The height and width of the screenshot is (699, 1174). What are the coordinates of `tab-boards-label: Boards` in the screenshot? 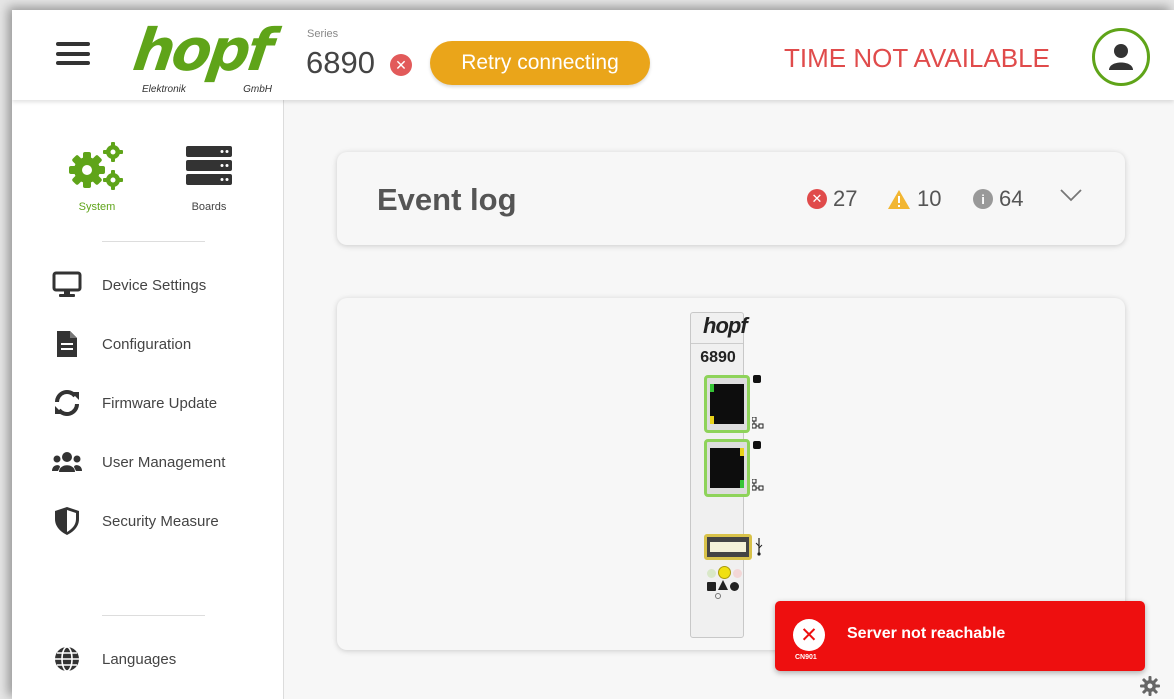 It's located at (209, 207).